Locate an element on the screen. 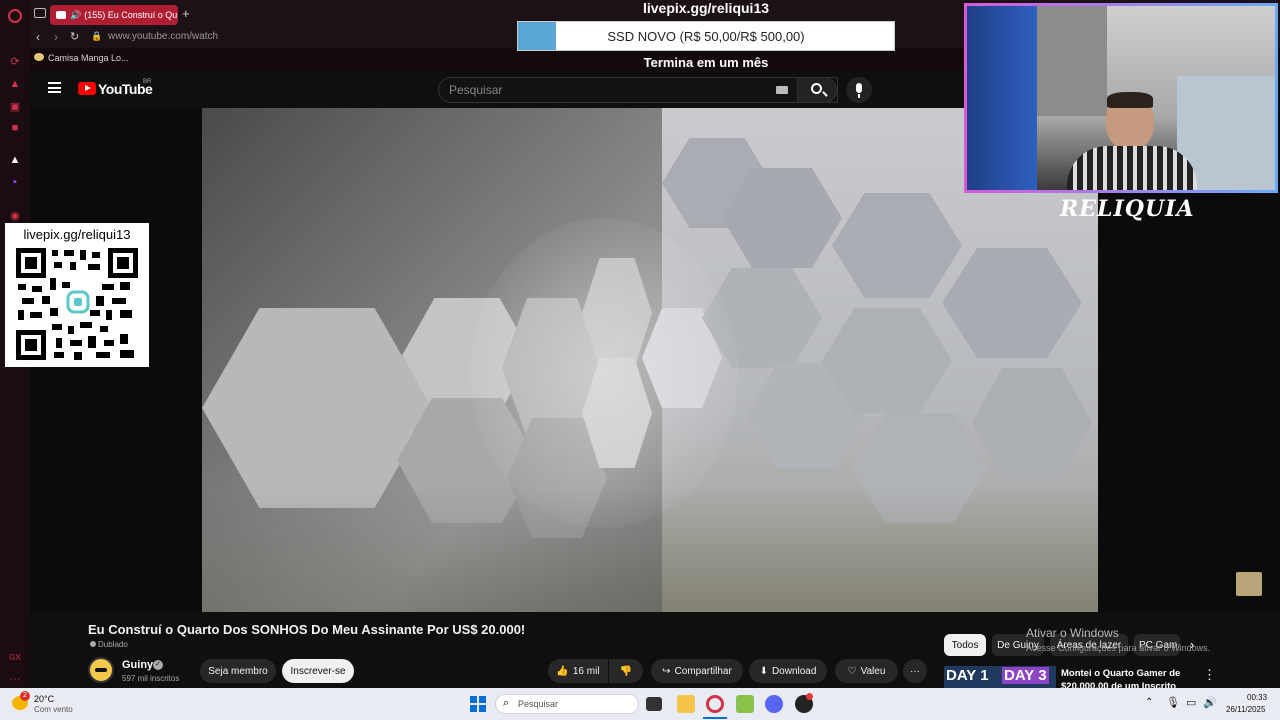  join-button: Seja membro is located at coordinates (238, 671).